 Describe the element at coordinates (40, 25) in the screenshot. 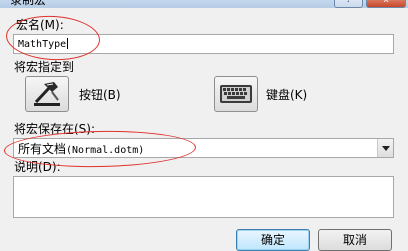

I see `macro-name-label: 宏名(M):` at that location.